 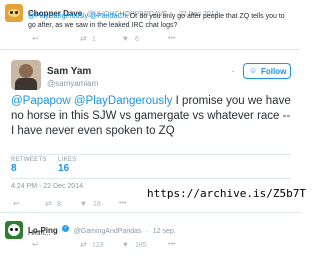 What do you see at coordinates (29, 165) in the screenshot?
I see `retweets-stat: RETWEETS 8` at bounding box center [29, 165].